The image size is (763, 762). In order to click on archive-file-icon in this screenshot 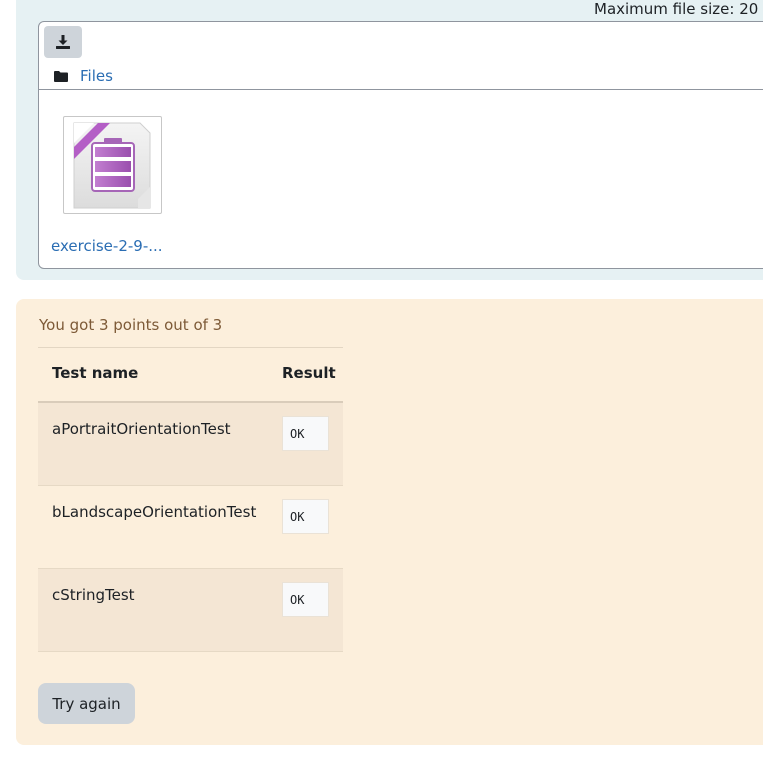, I will do `click(112, 165)`.